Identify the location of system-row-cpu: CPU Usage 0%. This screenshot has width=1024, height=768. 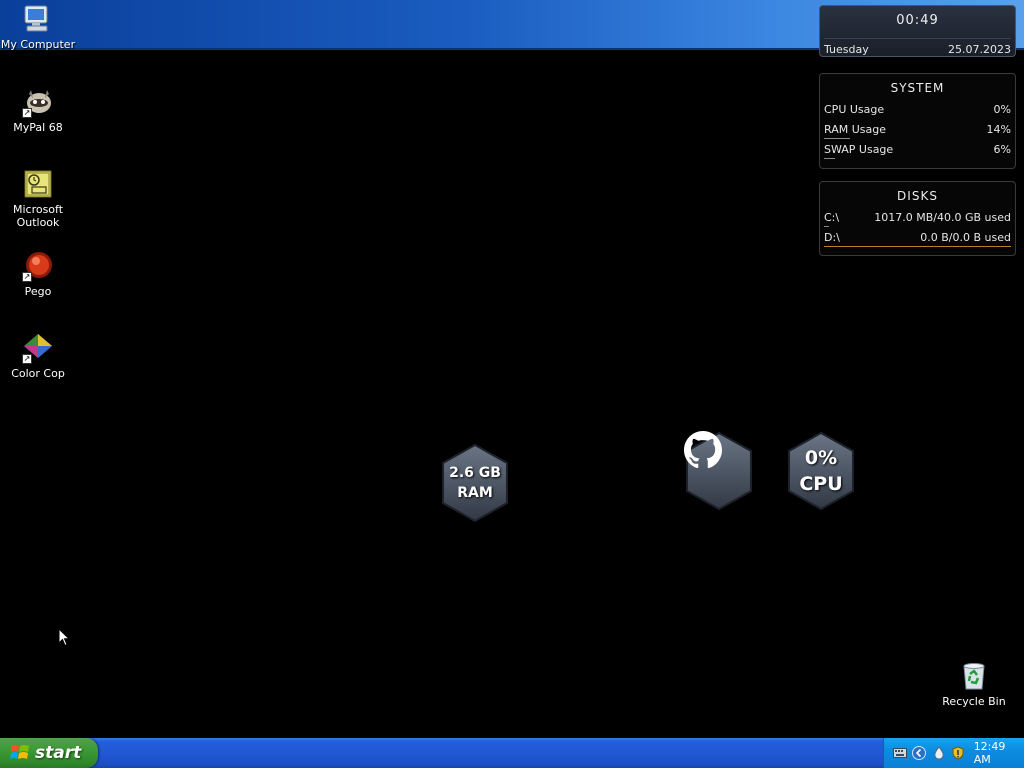
(917, 111).